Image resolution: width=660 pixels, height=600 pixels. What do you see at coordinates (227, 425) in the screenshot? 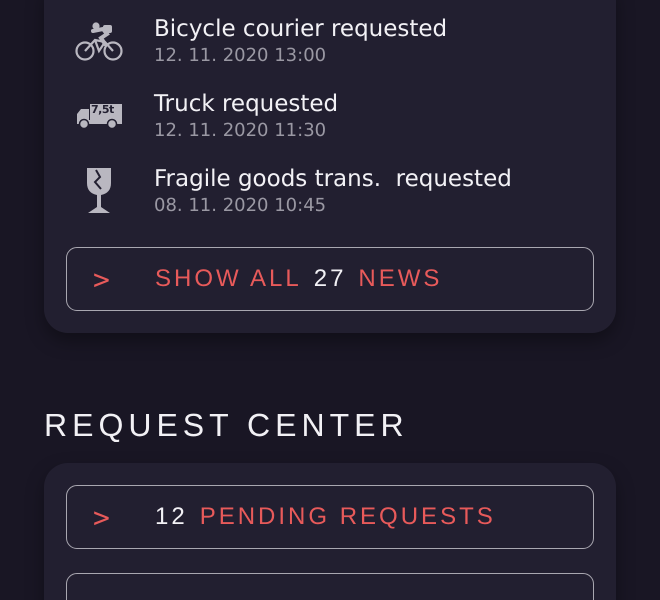
I see `section-heading: REQUEST CENTER` at bounding box center [227, 425].